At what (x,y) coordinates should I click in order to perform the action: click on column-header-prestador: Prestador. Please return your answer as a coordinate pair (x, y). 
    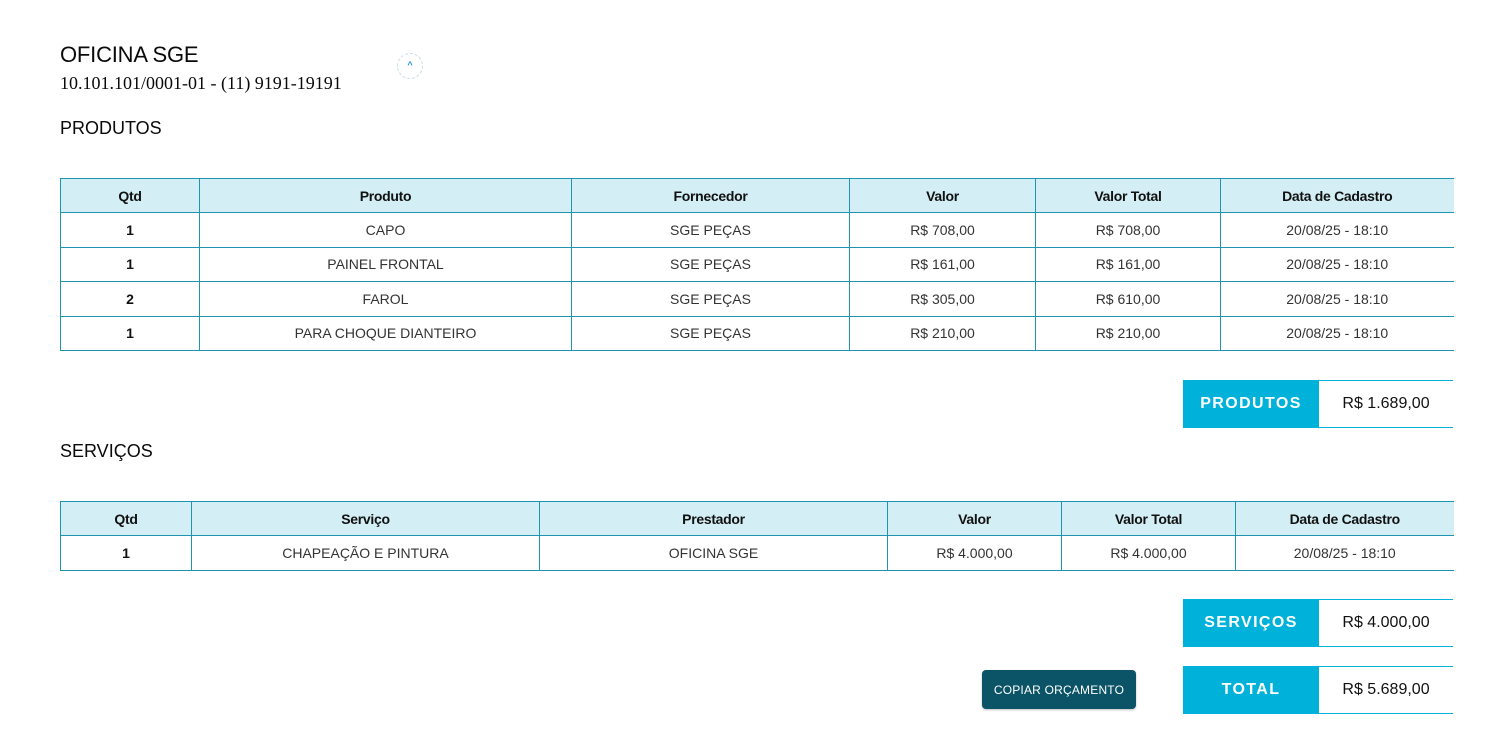
    Looking at the image, I should click on (713, 518).